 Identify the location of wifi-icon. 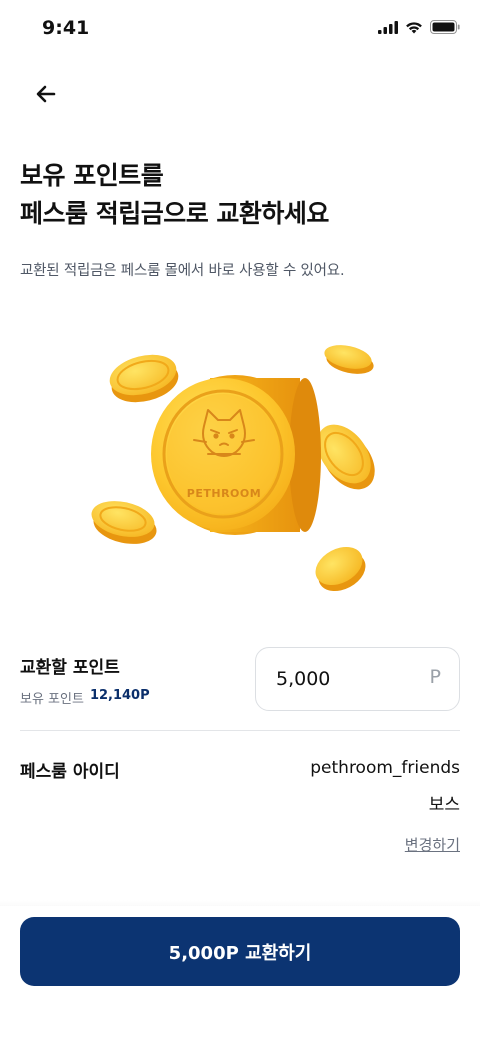
(414, 27).